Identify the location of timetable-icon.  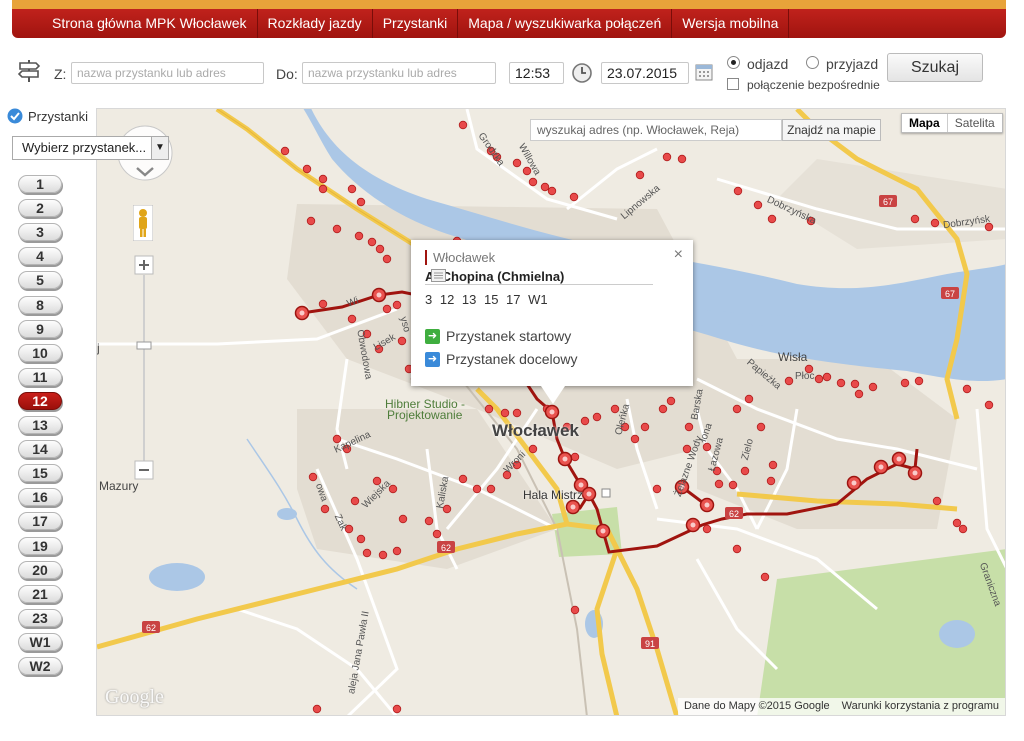
(438, 275).